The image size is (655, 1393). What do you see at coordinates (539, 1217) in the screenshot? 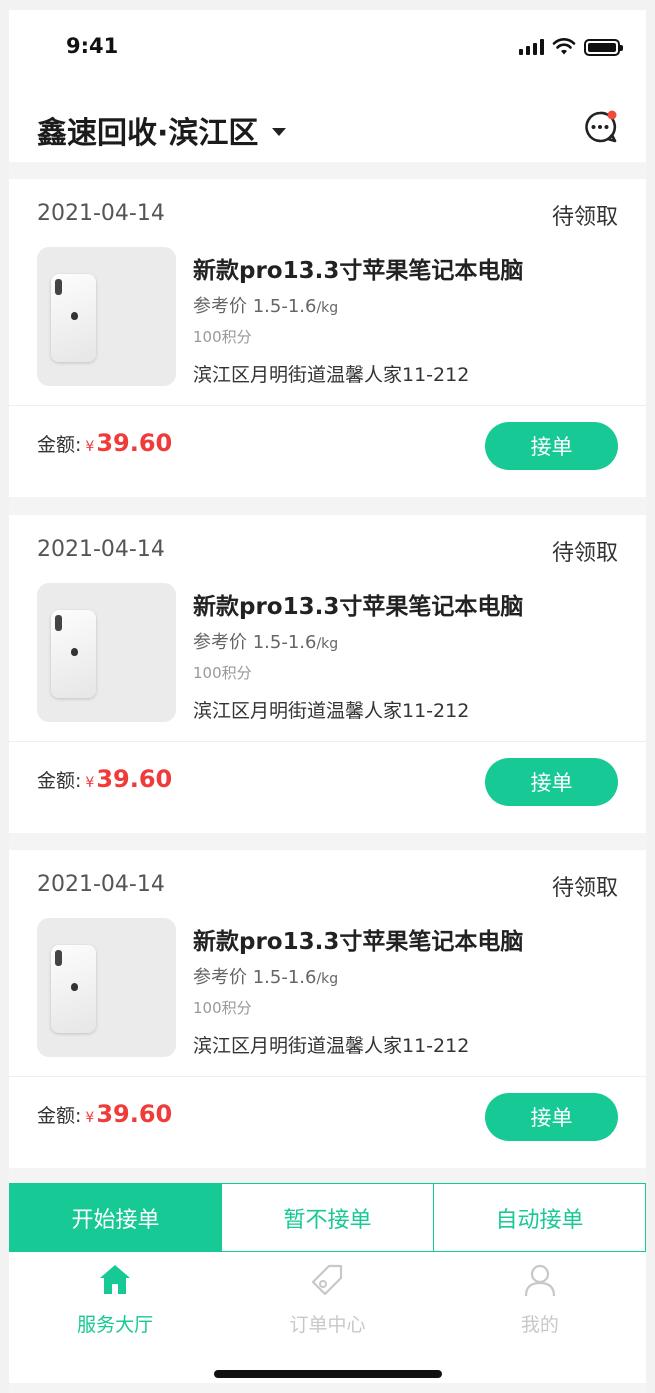
I see `auto-accept-button: 自动接单` at bounding box center [539, 1217].